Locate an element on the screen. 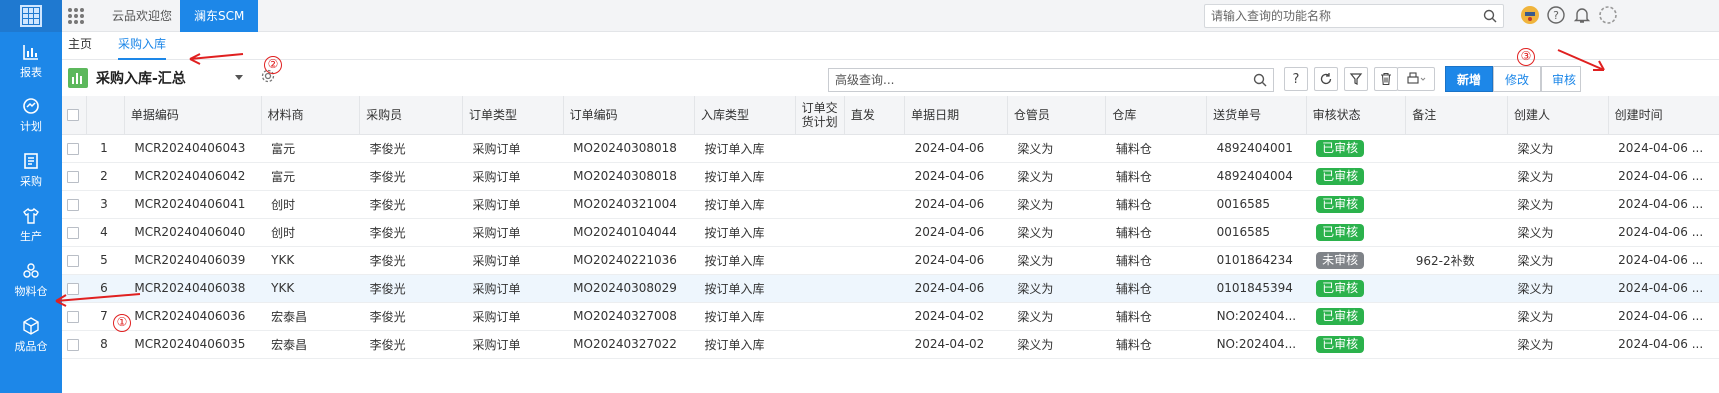 This screenshot has height=393, width=1719. apps-grid-icon is located at coordinates (76, 16).